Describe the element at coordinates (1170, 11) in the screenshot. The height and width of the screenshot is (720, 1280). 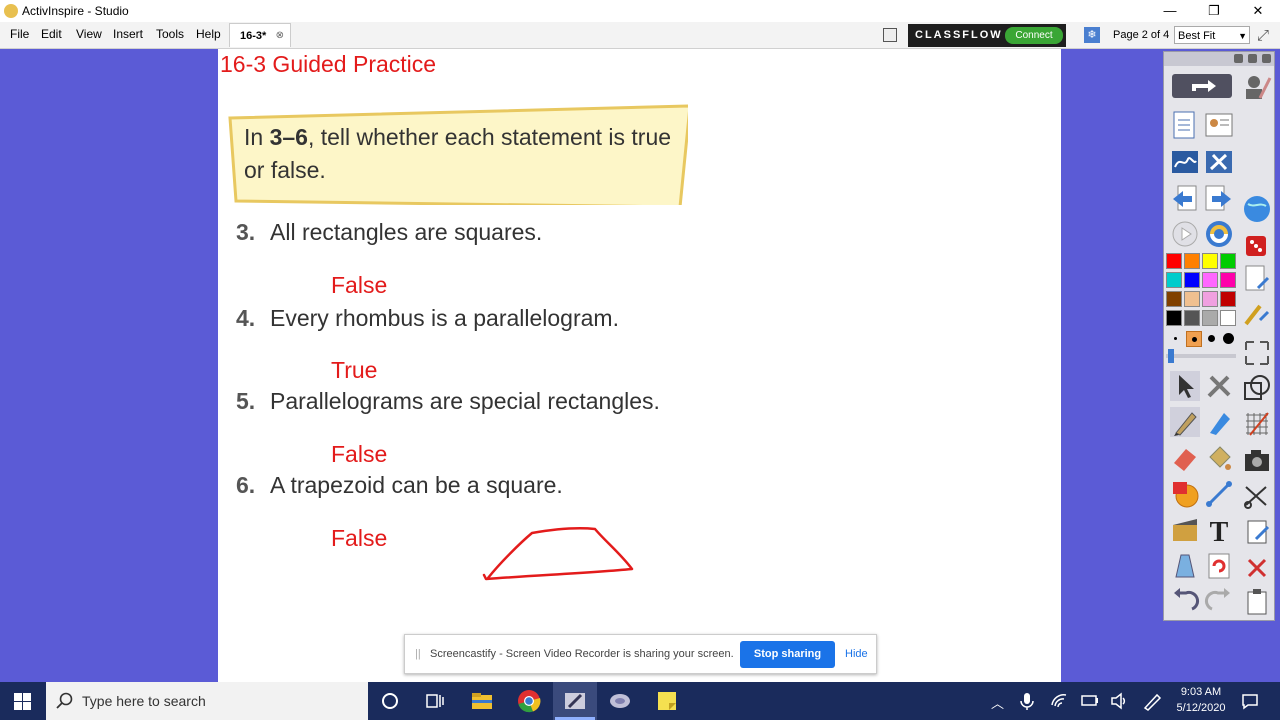
I see `minimize-button: —` at that location.